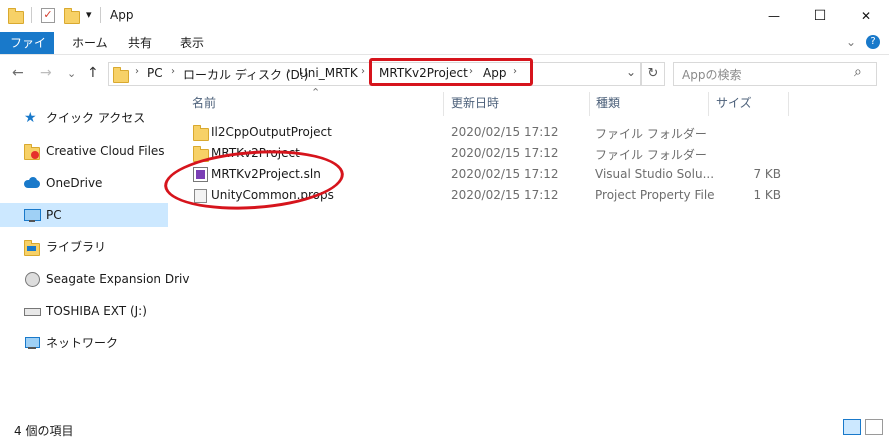 The image size is (889, 441). I want to click on status-bar: 4 個の項目, so click(444, 428).